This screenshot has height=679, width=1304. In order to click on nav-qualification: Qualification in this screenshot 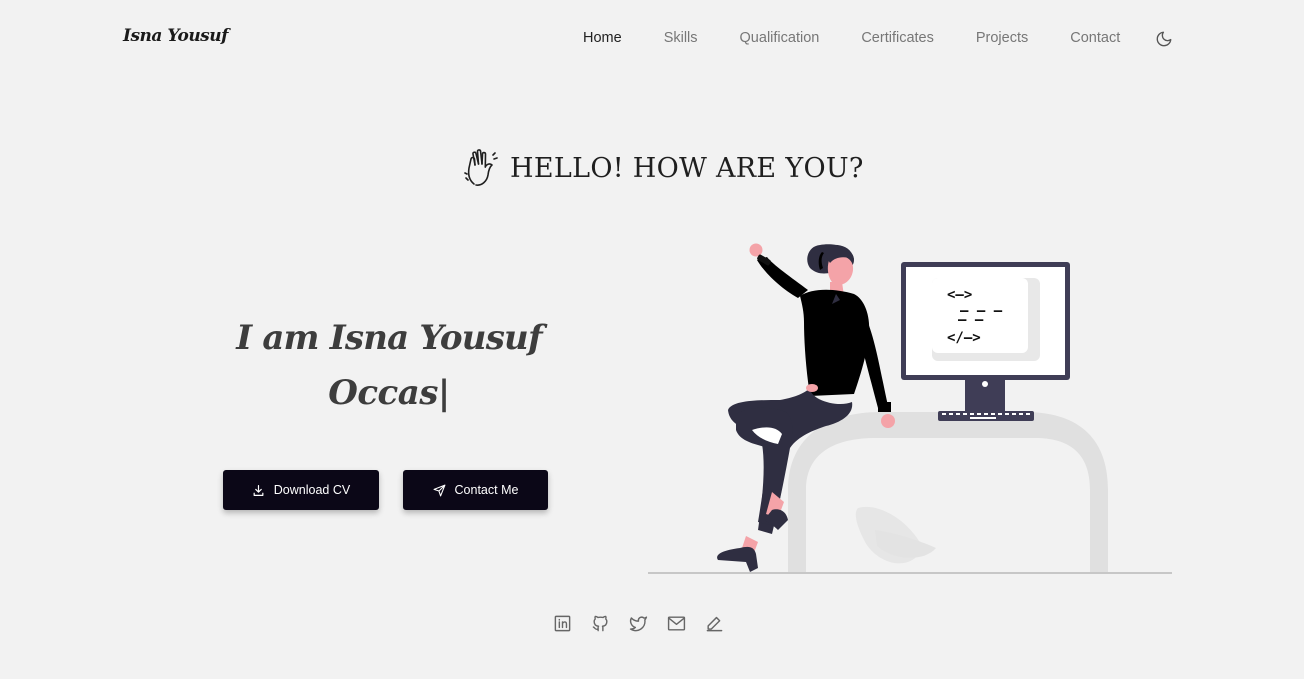, I will do `click(780, 38)`.